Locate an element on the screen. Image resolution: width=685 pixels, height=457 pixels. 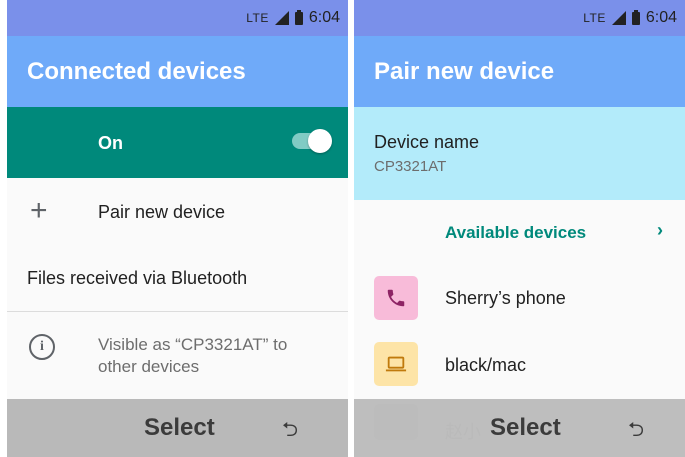
bluetooth-toggle-row: On is located at coordinates (177, 142).